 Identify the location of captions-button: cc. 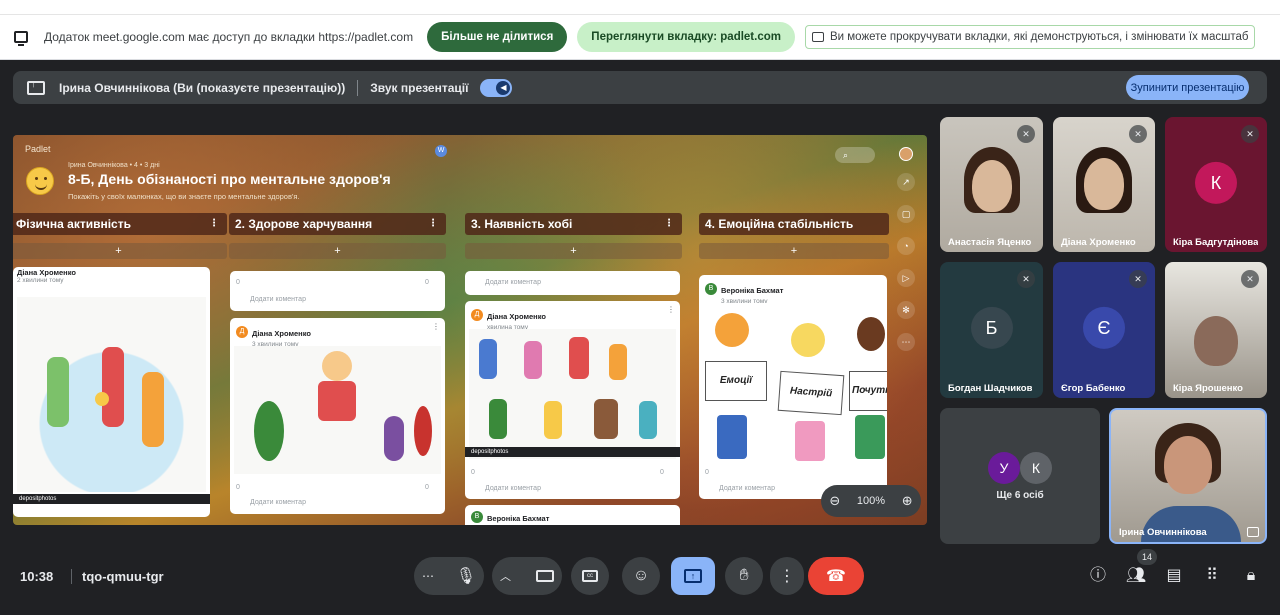
(590, 576).